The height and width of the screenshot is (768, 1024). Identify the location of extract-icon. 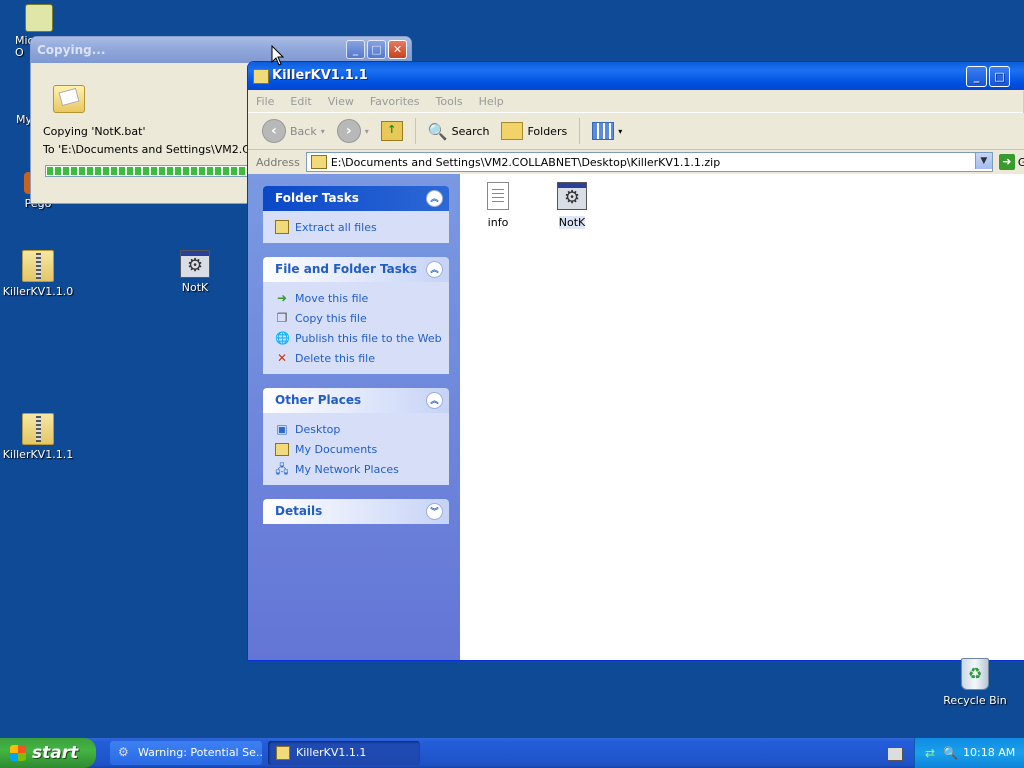
(282, 227).